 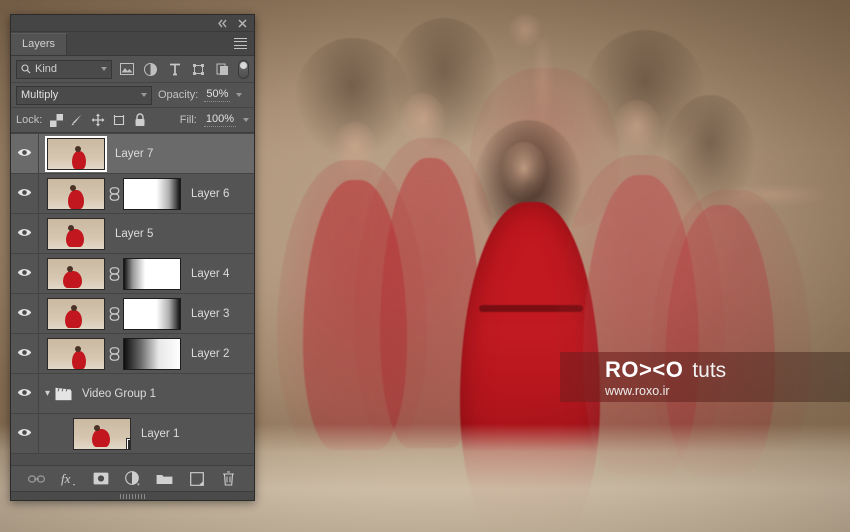 I want to click on magnifier-icon, so click(x=26, y=69).